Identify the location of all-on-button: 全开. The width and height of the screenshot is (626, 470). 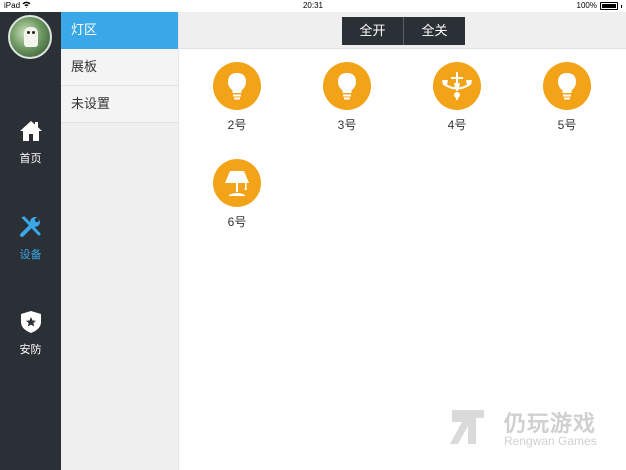
(372, 31).